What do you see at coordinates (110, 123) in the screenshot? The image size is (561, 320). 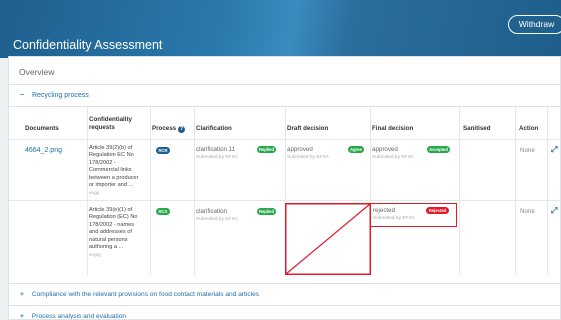 I see `header-confidentiality-requests: Confidentiality requests` at bounding box center [110, 123].